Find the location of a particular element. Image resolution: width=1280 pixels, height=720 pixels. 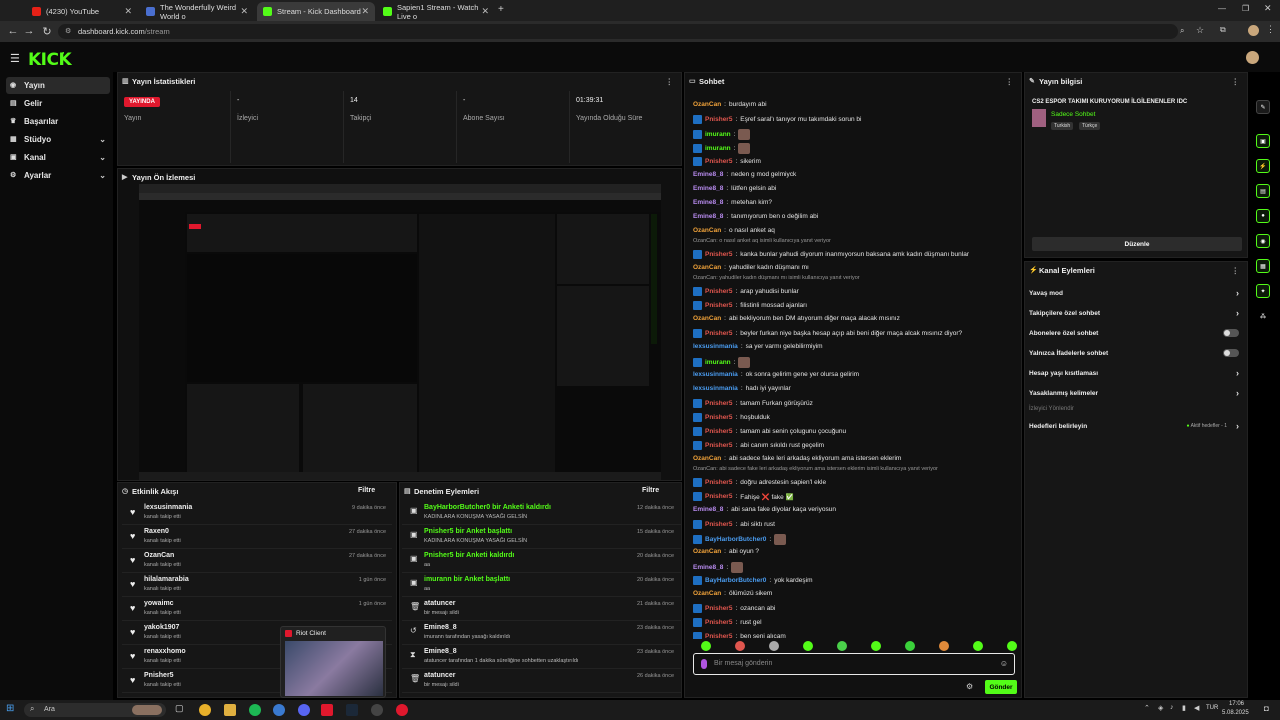

list-item: ♥ OzanCan kanalı takip etti 27 dakika önce is located at coordinates (257, 561).